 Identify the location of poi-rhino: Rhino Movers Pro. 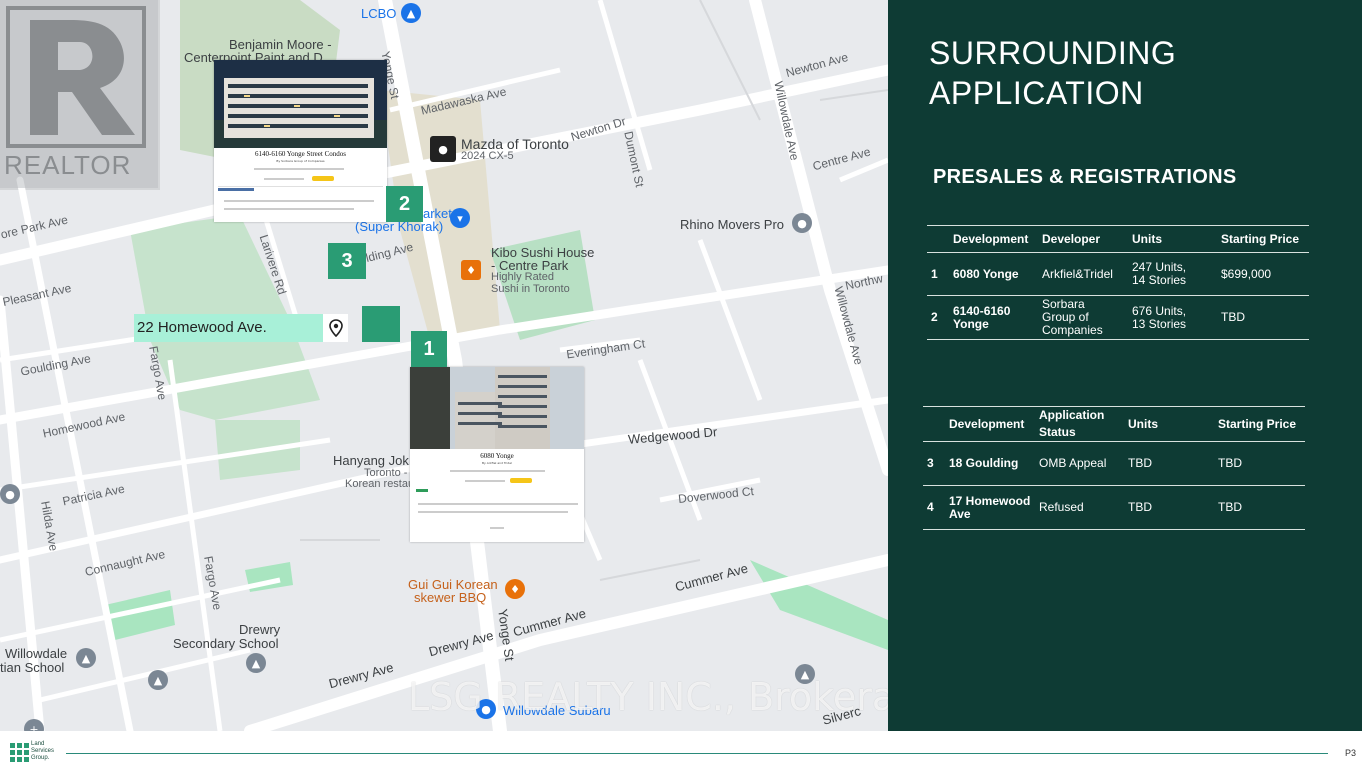
(732, 224).